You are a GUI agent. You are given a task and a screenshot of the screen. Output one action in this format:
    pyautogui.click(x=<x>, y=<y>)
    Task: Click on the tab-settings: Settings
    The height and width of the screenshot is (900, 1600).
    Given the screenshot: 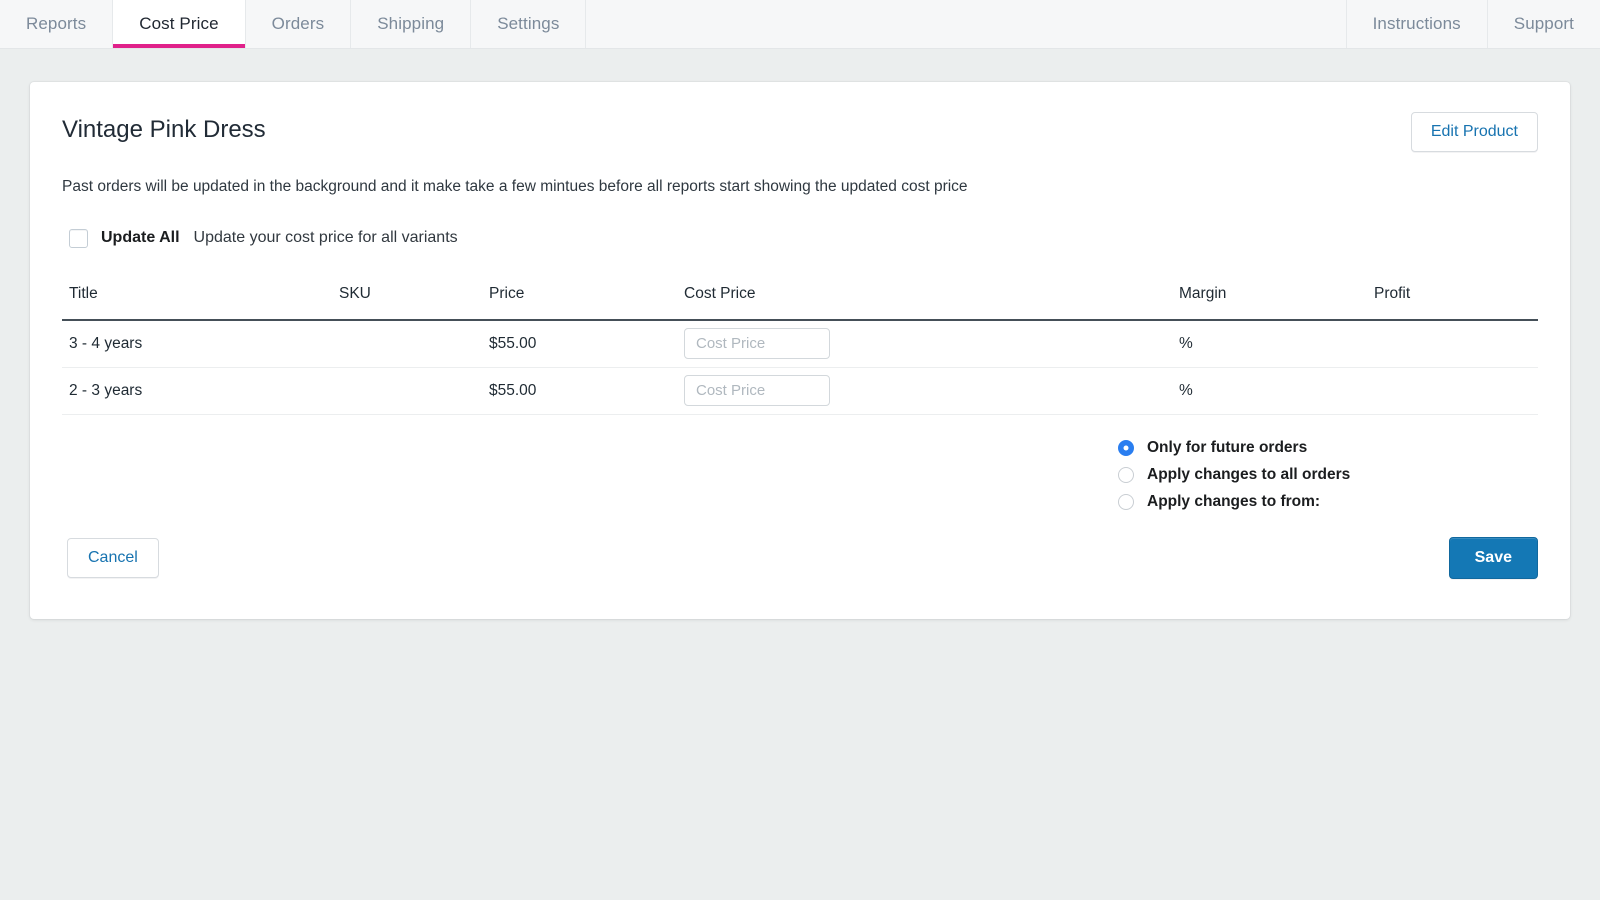 What is the action you would take?
    pyautogui.click(x=529, y=24)
    